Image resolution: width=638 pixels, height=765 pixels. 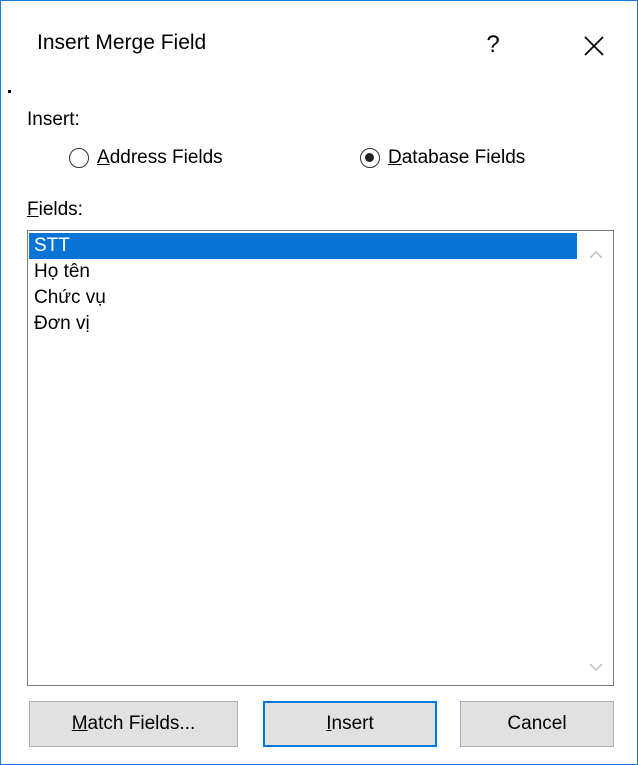 I want to click on database-fields-label: Database Fields, so click(x=457, y=157).